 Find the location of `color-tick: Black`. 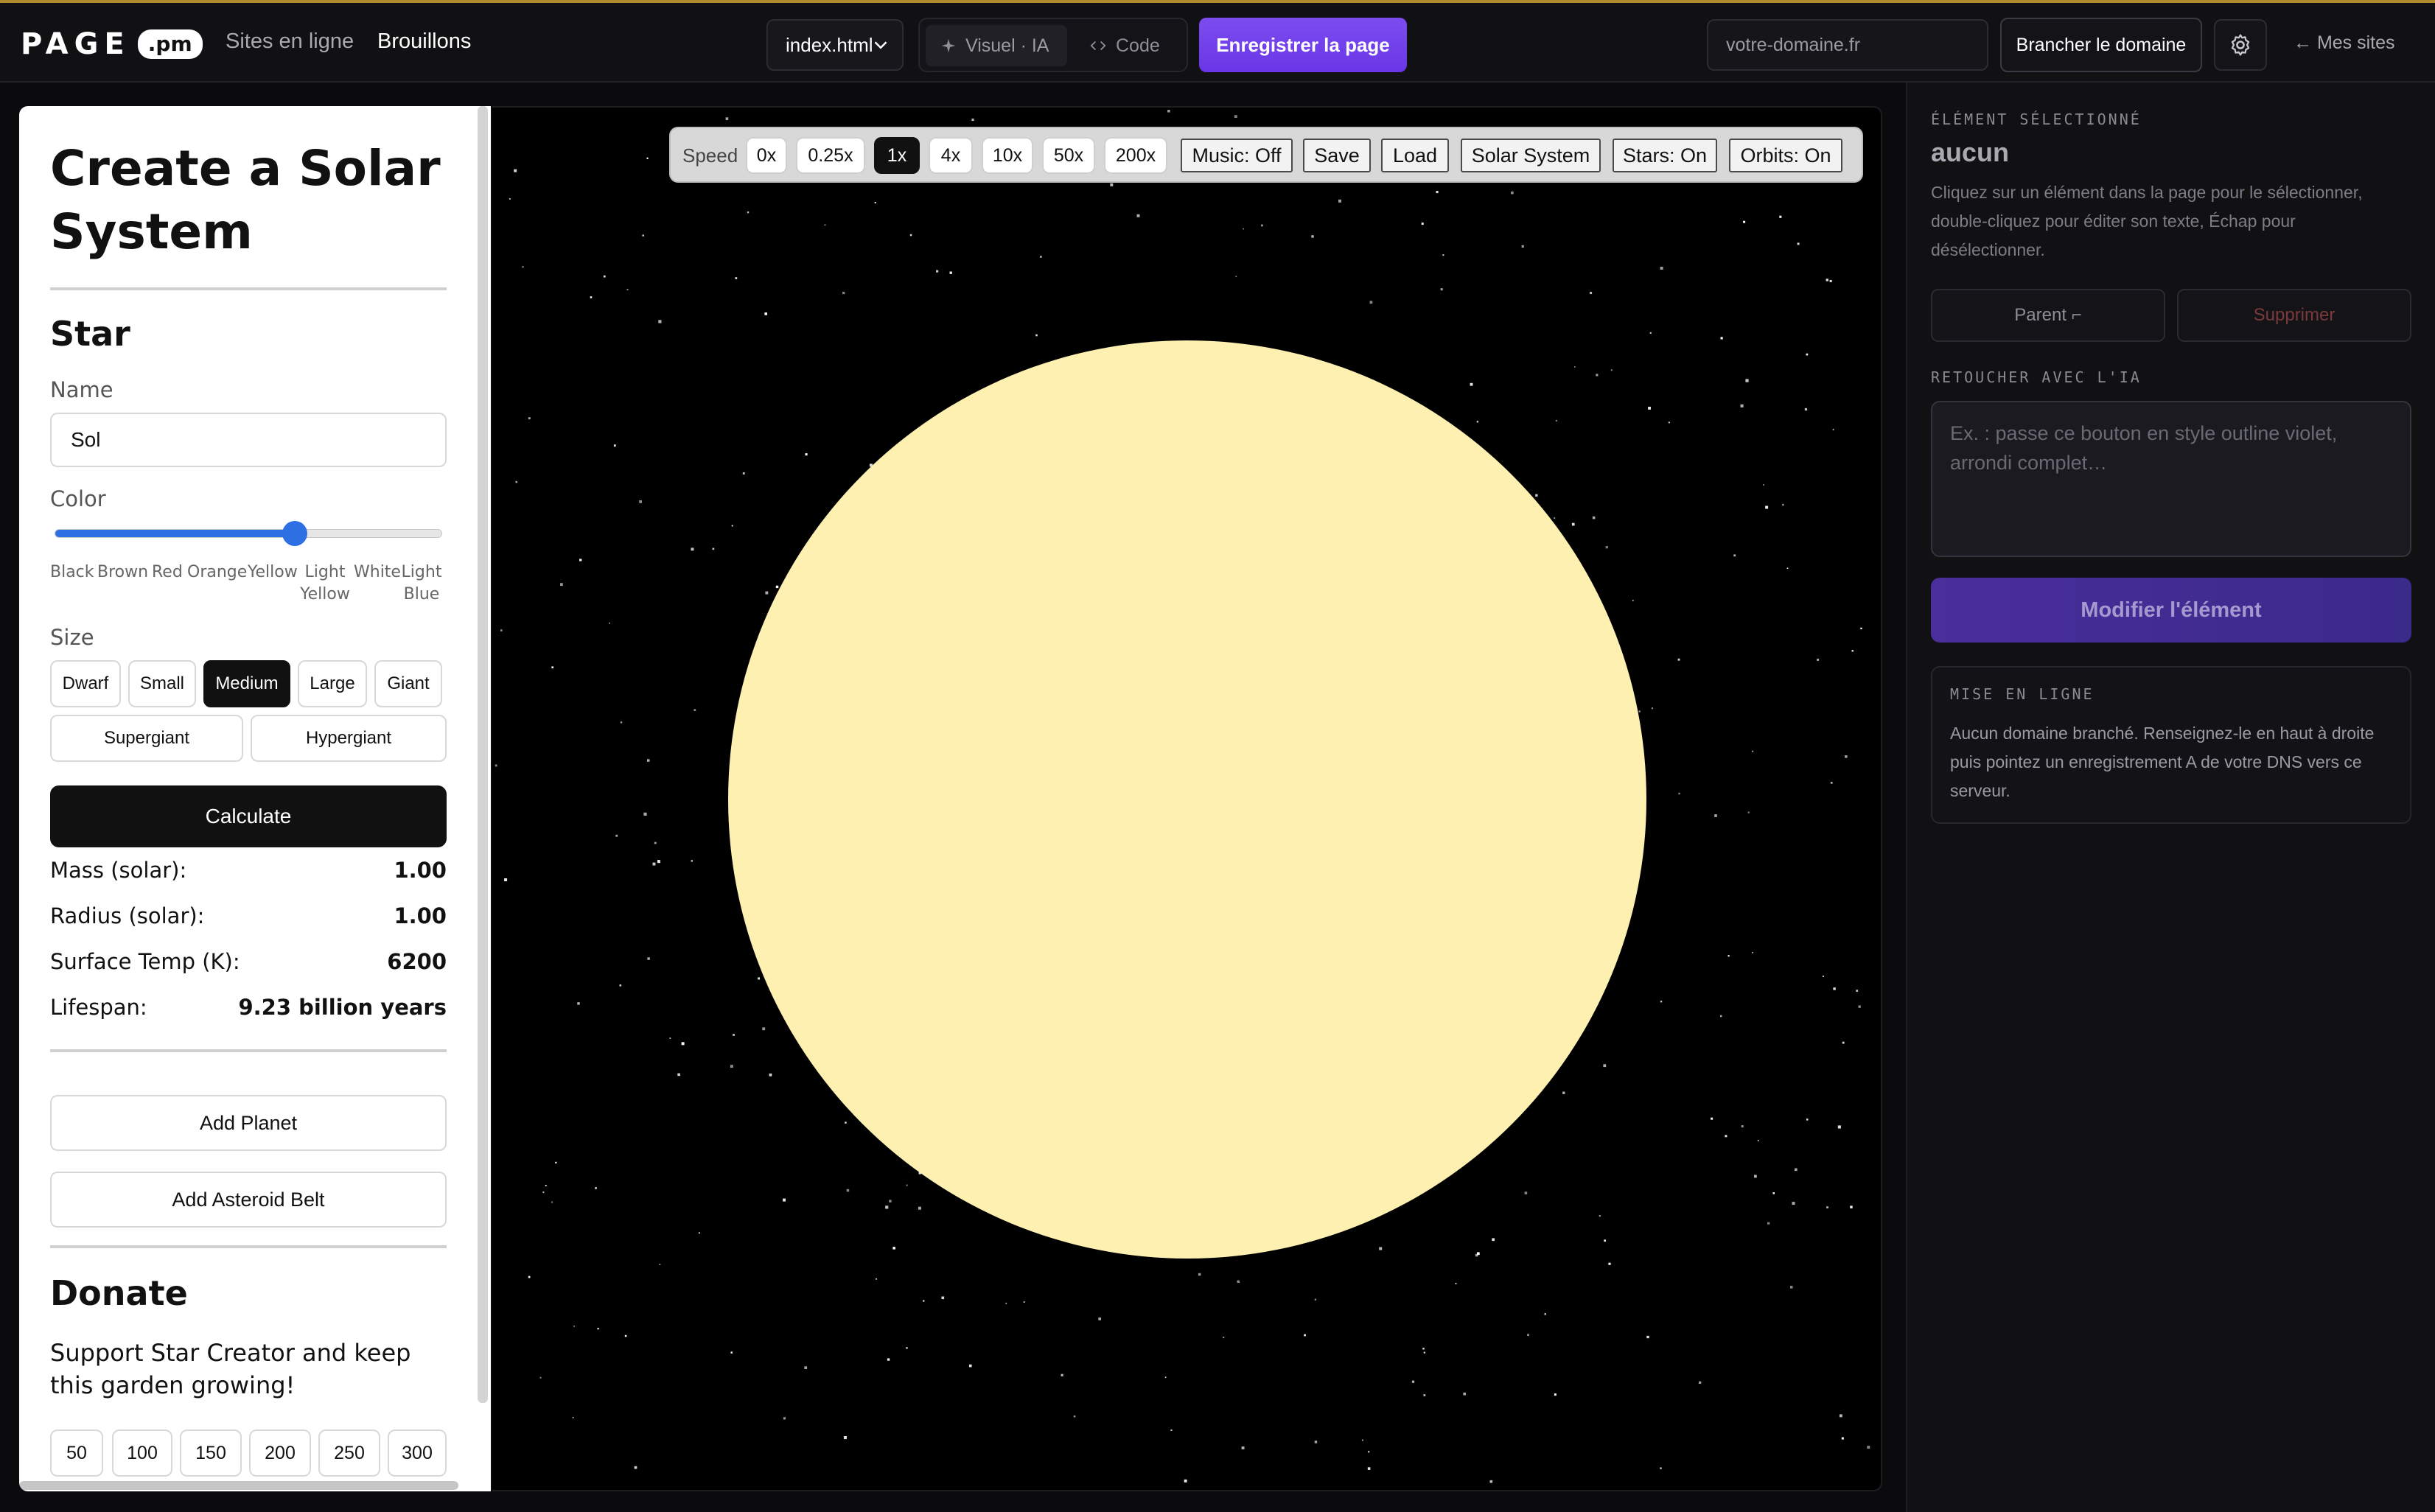

color-tick: Black is located at coordinates (72, 572).